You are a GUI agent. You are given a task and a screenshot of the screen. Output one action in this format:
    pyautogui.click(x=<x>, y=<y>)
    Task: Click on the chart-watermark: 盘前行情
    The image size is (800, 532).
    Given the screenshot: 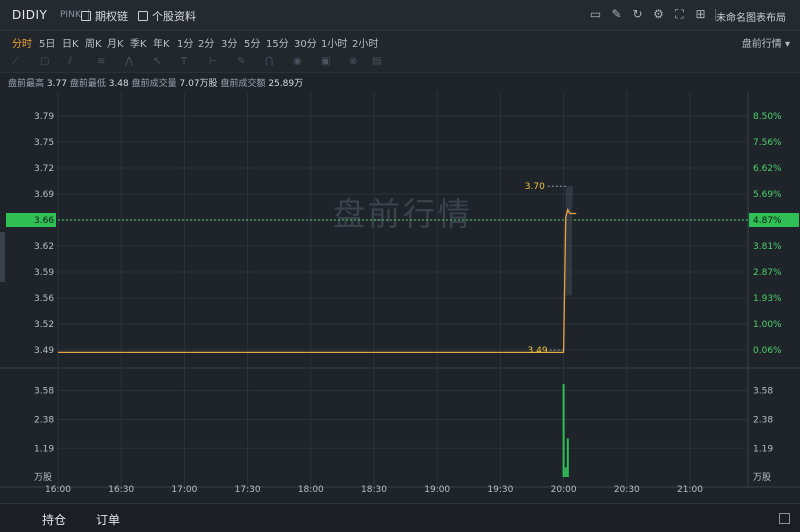 What is the action you would take?
    pyautogui.click(x=403, y=214)
    